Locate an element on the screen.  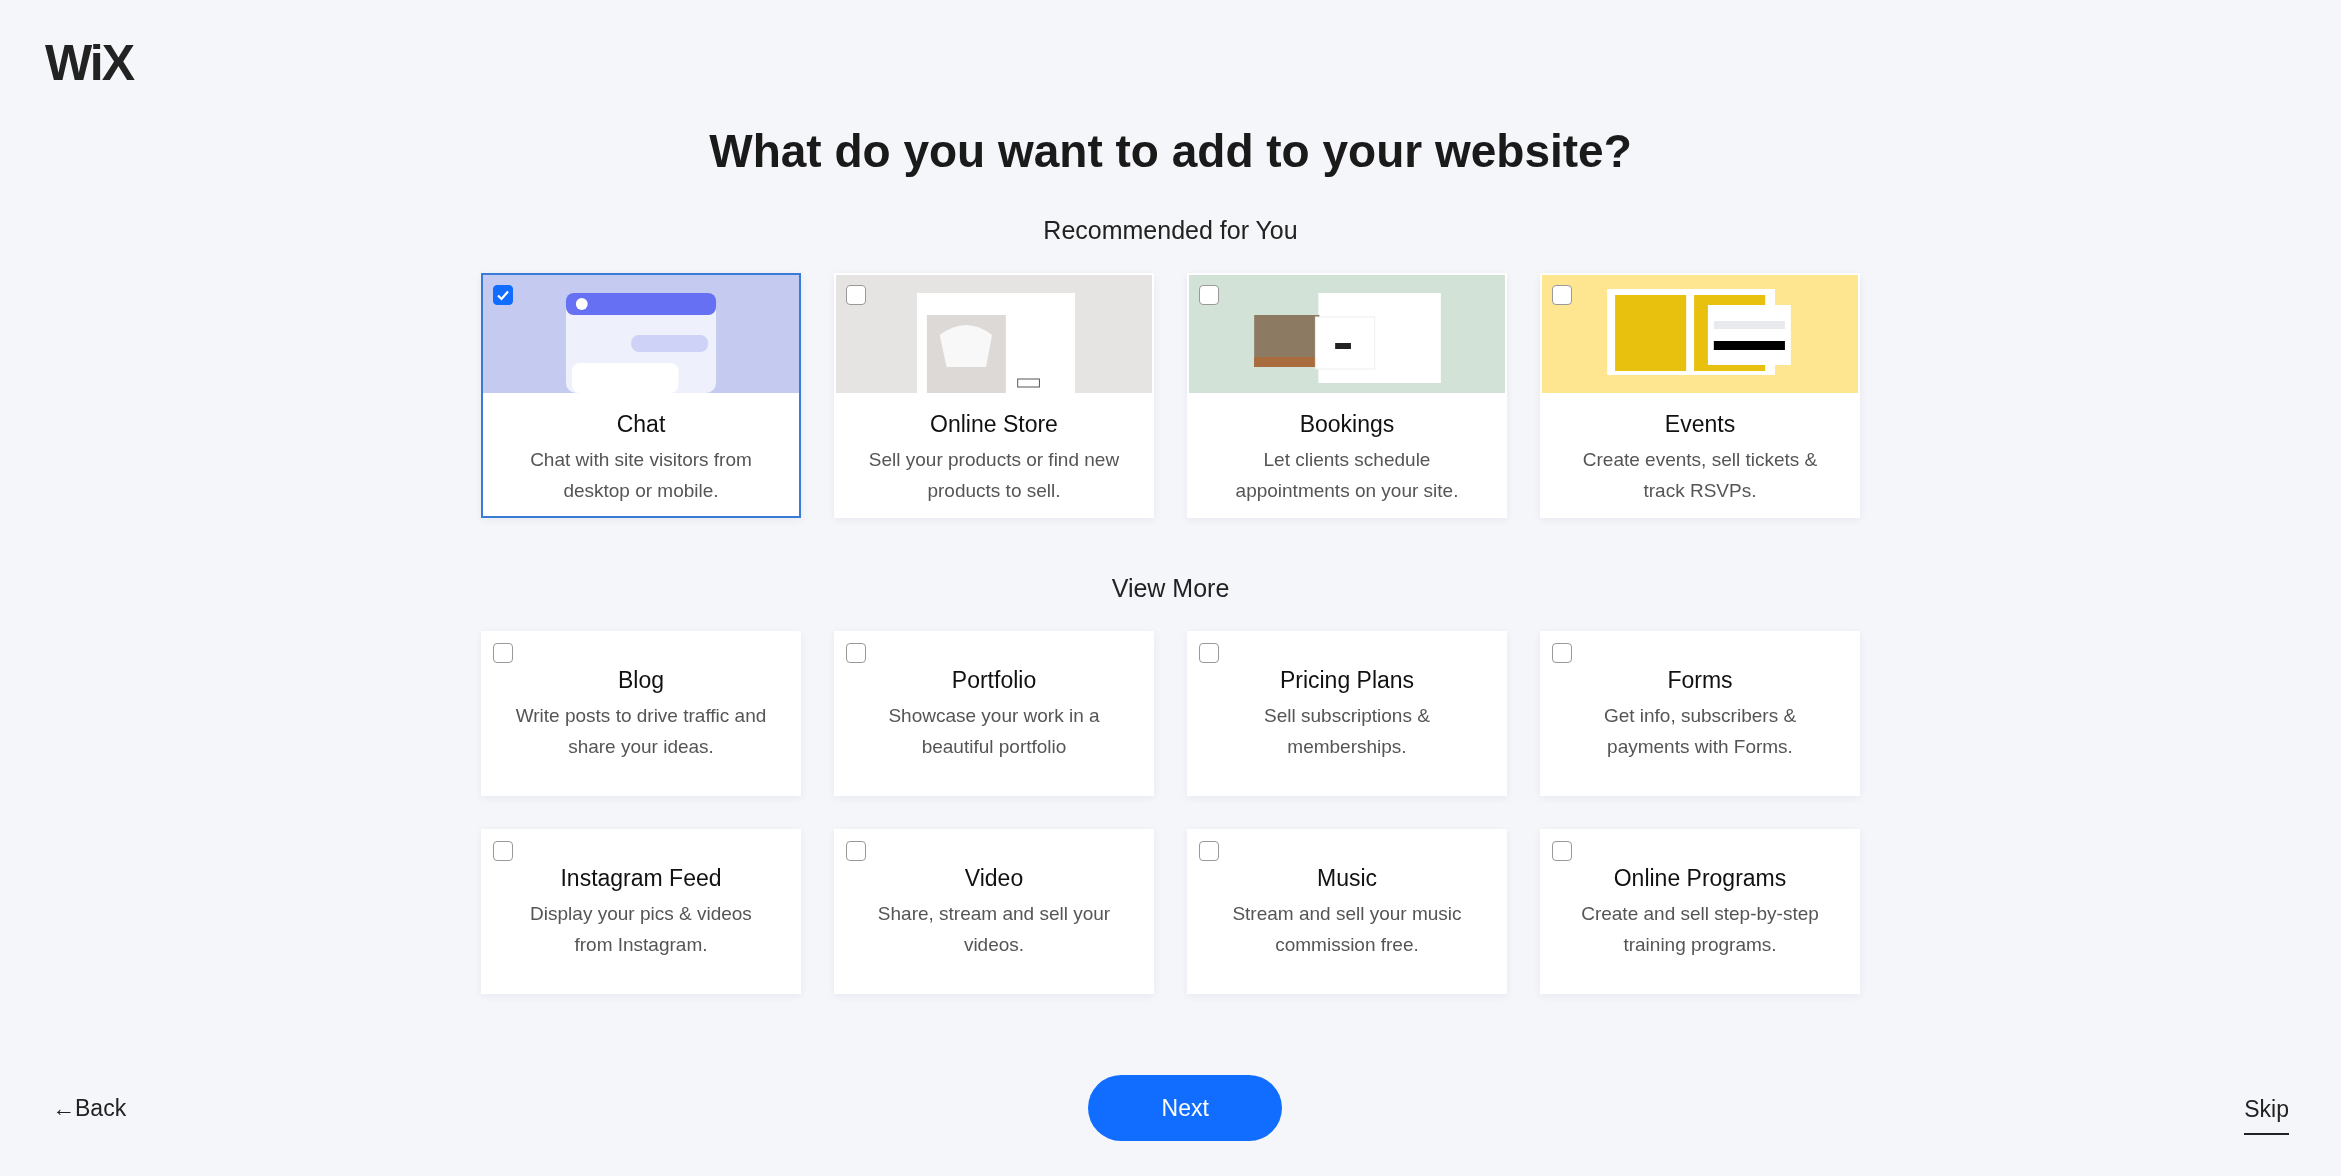
card-description: Display your pics & videos from Instagram. is located at coordinates (641, 929).